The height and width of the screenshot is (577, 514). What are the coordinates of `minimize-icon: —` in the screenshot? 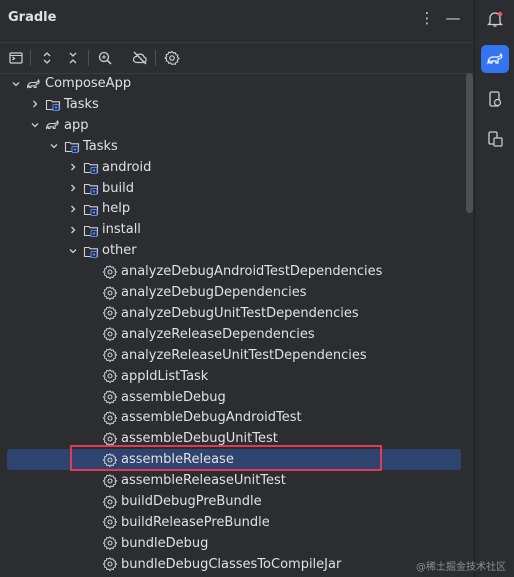 It's located at (453, 18).